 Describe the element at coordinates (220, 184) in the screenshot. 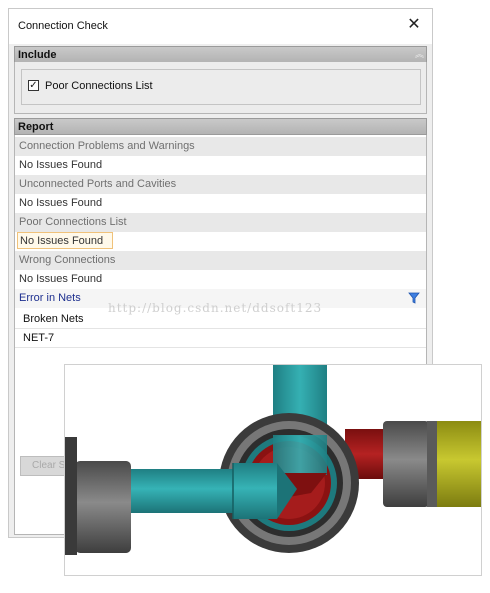

I see `report-category-row: Unconnected Ports and Cavities` at that location.